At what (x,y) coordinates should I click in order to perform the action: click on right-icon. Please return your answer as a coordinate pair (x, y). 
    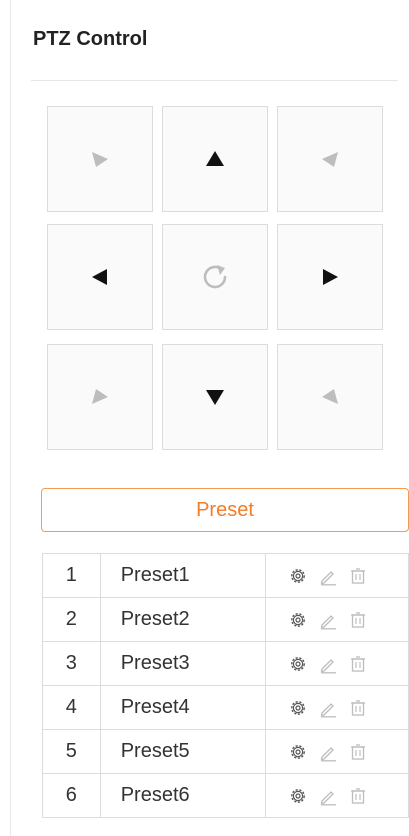
    Looking at the image, I should click on (330, 277).